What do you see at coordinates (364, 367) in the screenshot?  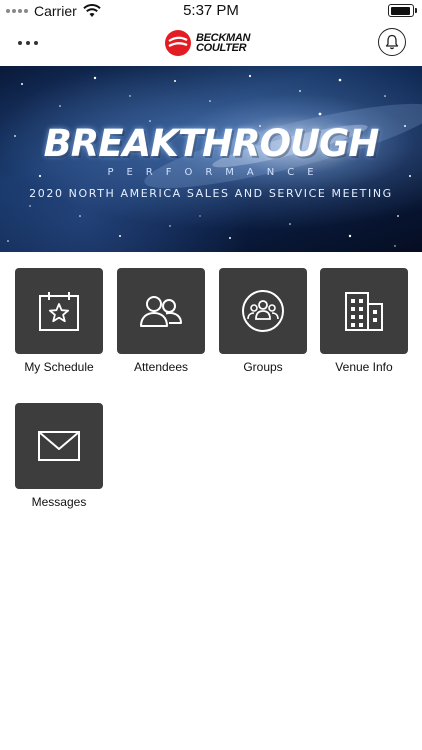 I see `tile-label: Venue Info` at bounding box center [364, 367].